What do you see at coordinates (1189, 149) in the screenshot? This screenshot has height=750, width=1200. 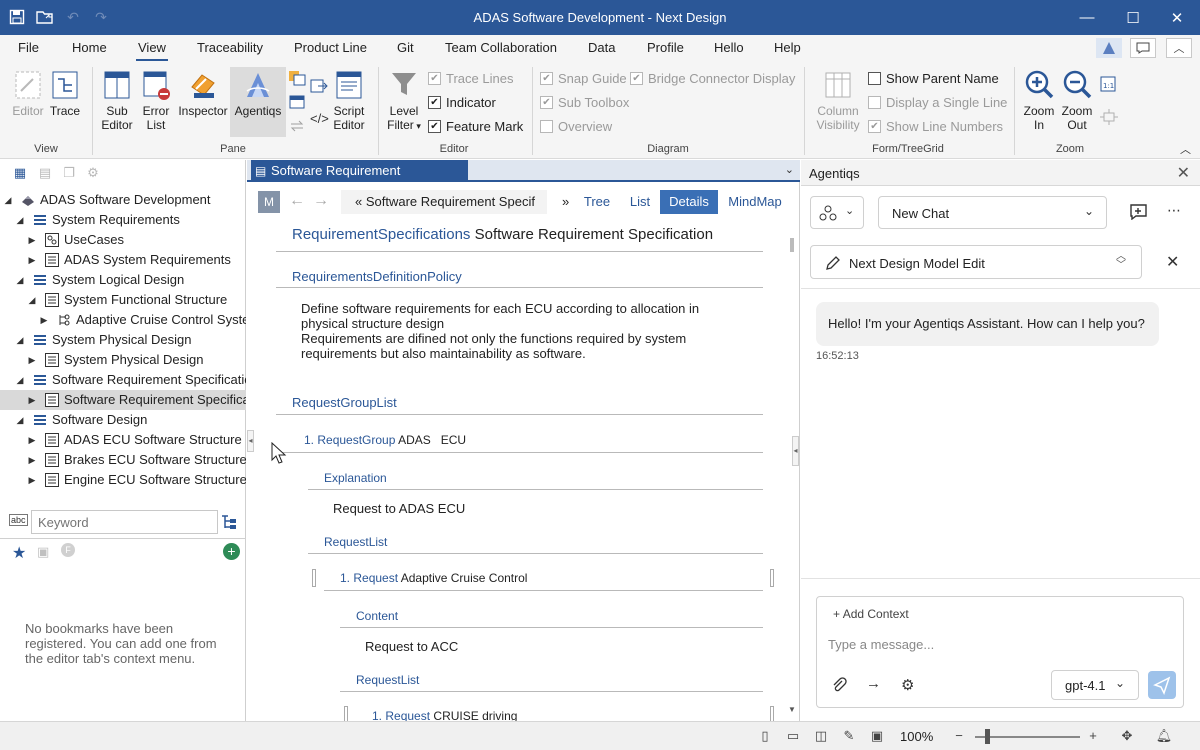 I see `ribbon-collapse-icon: ︿` at bounding box center [1189, 149].